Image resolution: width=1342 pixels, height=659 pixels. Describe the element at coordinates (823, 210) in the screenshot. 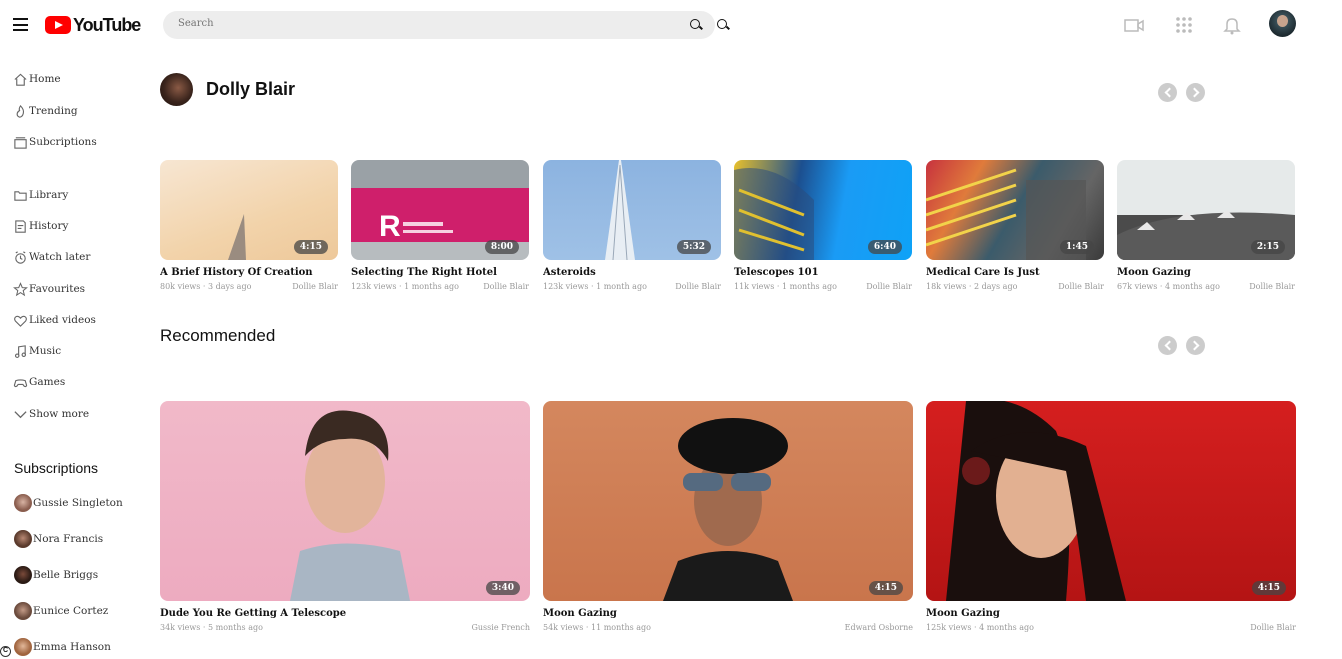

I see `video-thumbnail: 6:40` at that location.